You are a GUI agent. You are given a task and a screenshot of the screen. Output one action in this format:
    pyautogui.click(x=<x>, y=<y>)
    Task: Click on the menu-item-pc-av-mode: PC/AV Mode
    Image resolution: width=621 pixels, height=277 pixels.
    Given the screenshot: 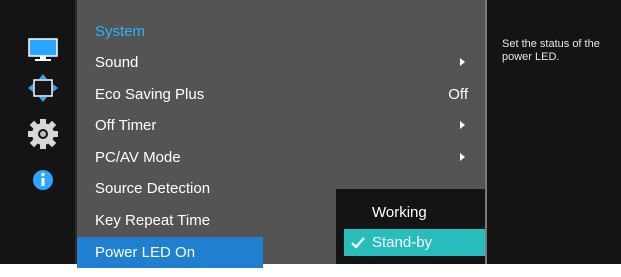 What is the action you would take?
    pyautogui.click(x=281, y=157)
    